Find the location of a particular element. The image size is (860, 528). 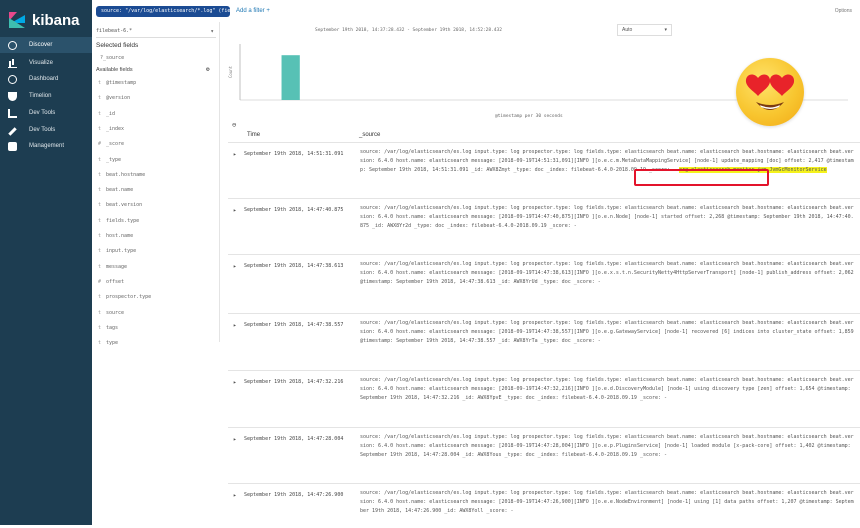

field-item: t _type is located at coordinates (109, 160).